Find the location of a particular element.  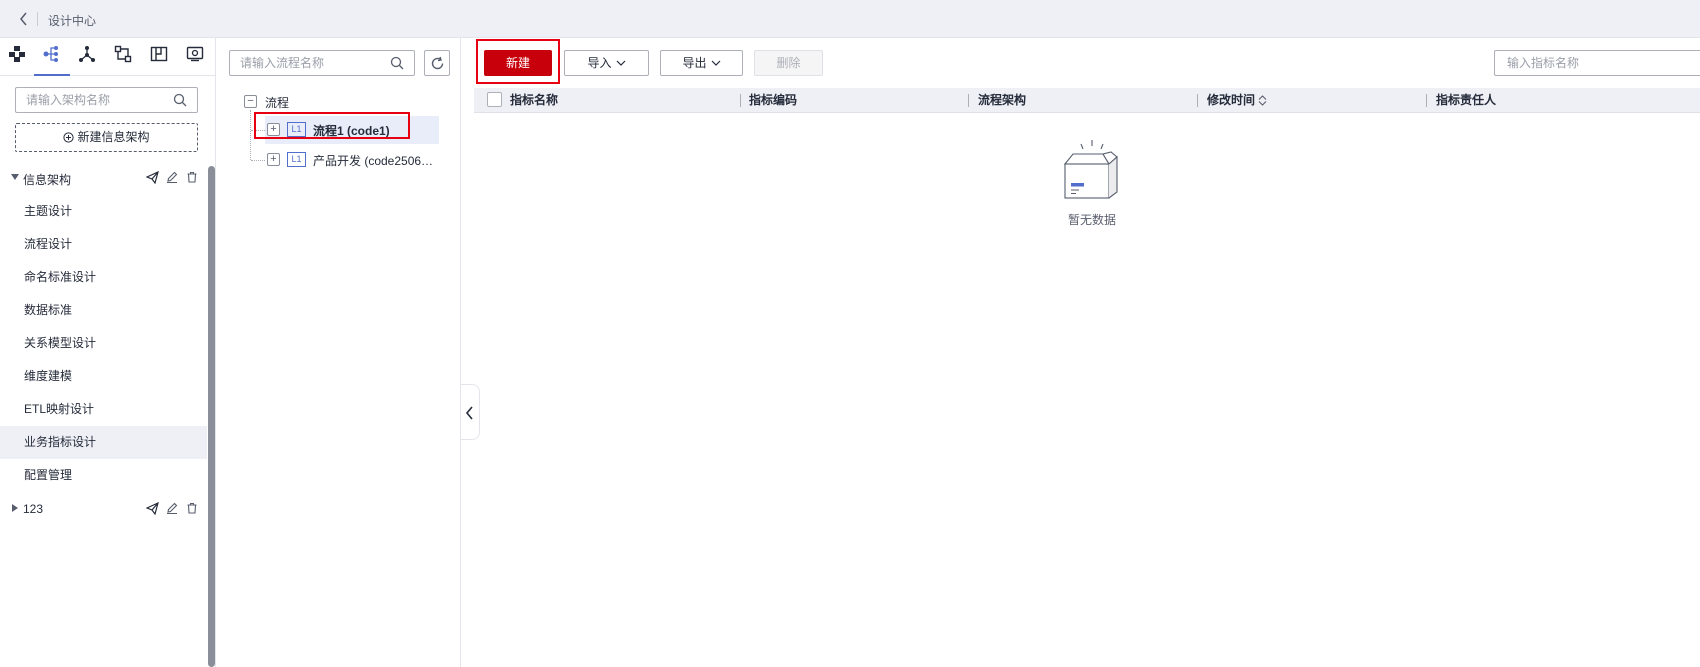

column-header-owner: 指标责任人 is located at coordinates (1466, 100).